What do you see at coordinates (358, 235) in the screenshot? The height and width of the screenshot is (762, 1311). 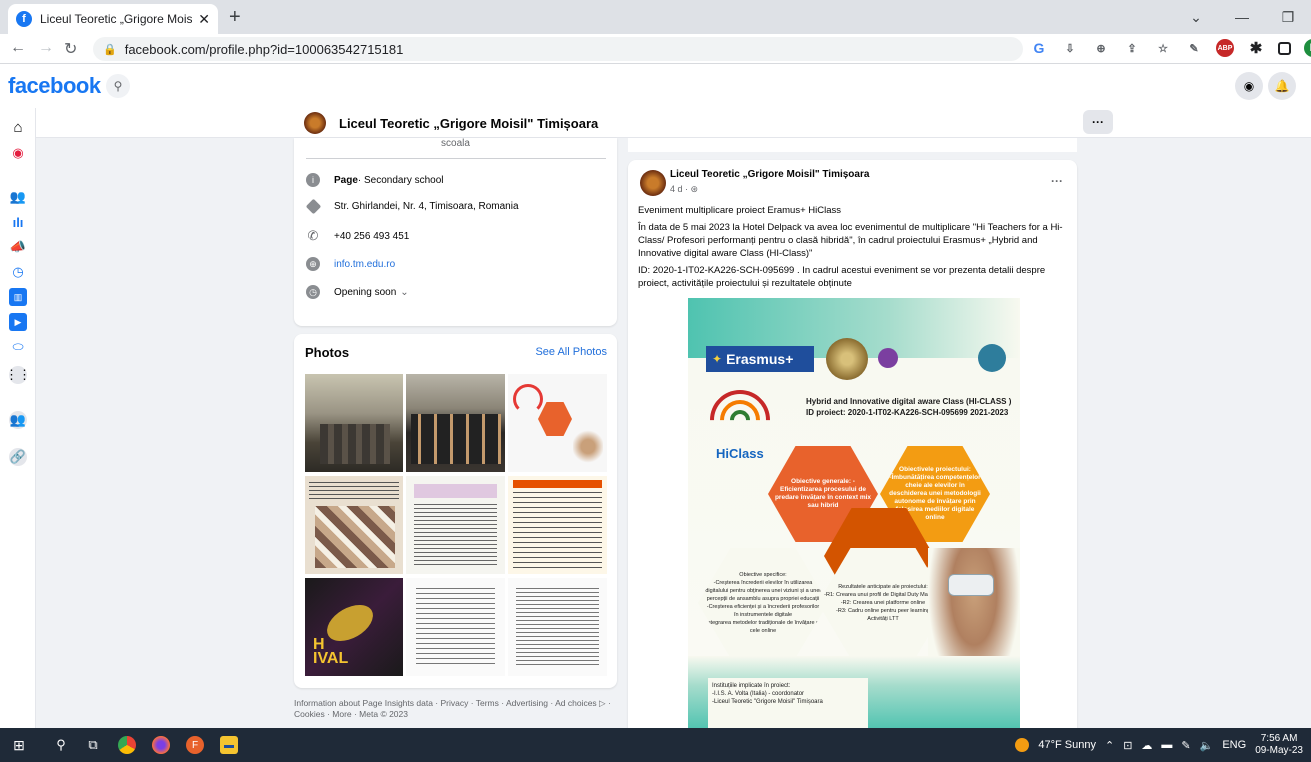 I see `intro-phone-row: ✆ +40 256 493 451` at bounding box center [358, 235].